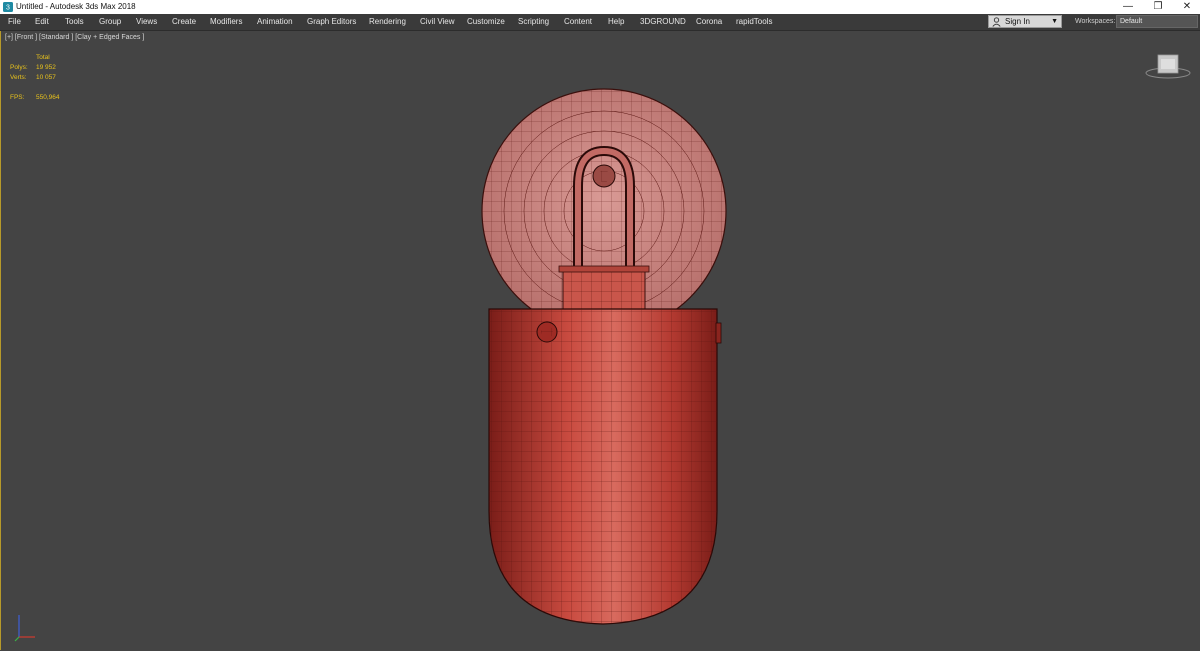 This screenshot has width=1200, height=651. I want to click on workspace-select: Default, so click(1157, 21).